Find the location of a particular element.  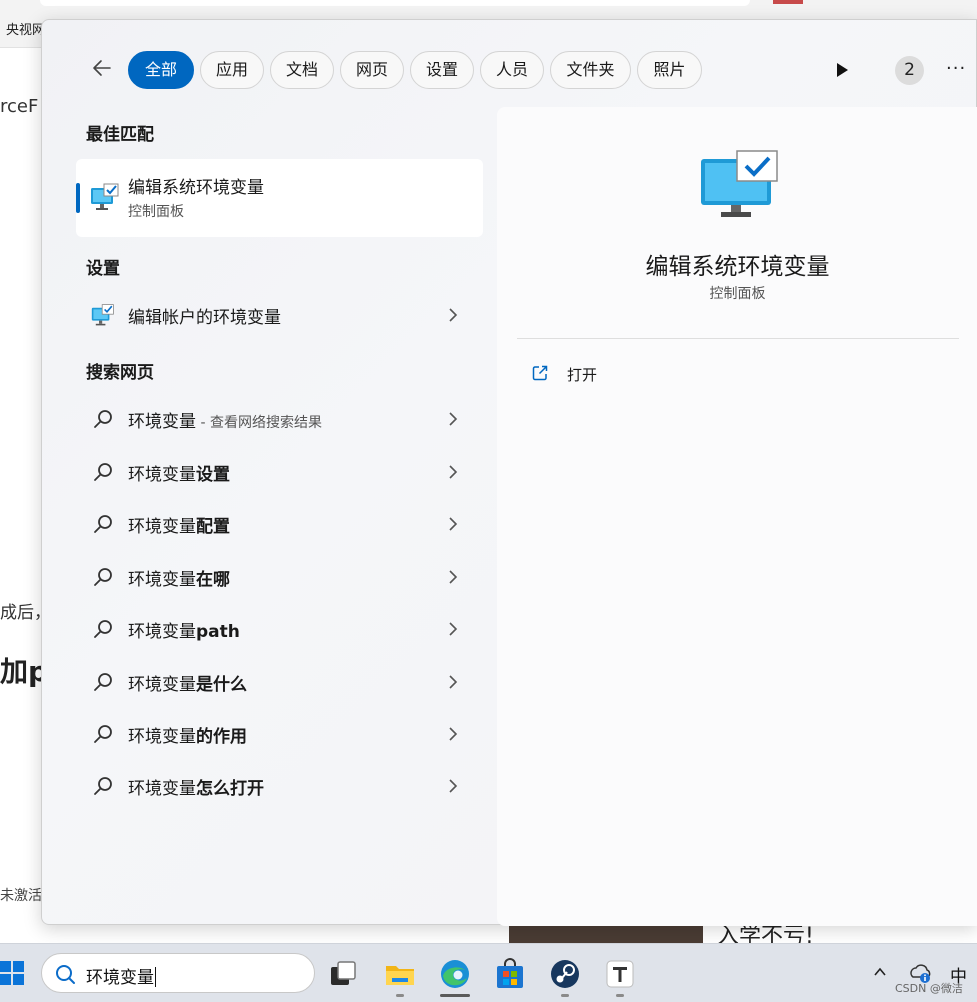

web-result-emphasis: path is located at coordinates (218, 632).